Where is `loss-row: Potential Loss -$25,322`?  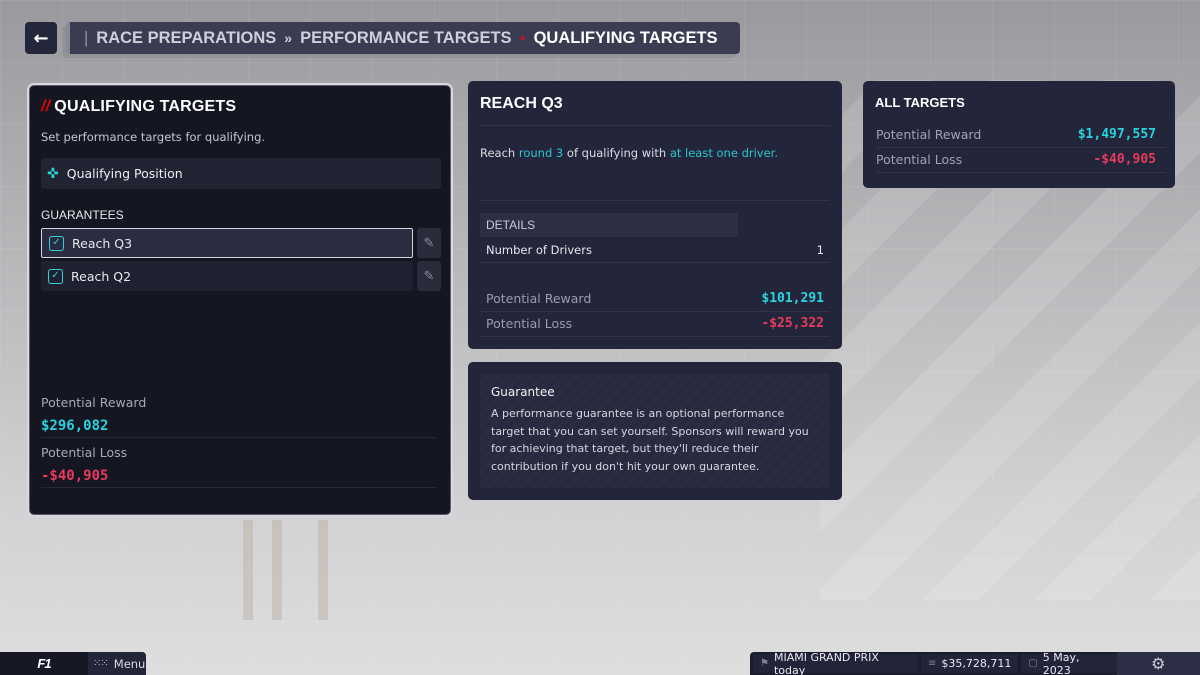
loss-row: Potential Loss -$25,322 is located at coordinates (655, 323).